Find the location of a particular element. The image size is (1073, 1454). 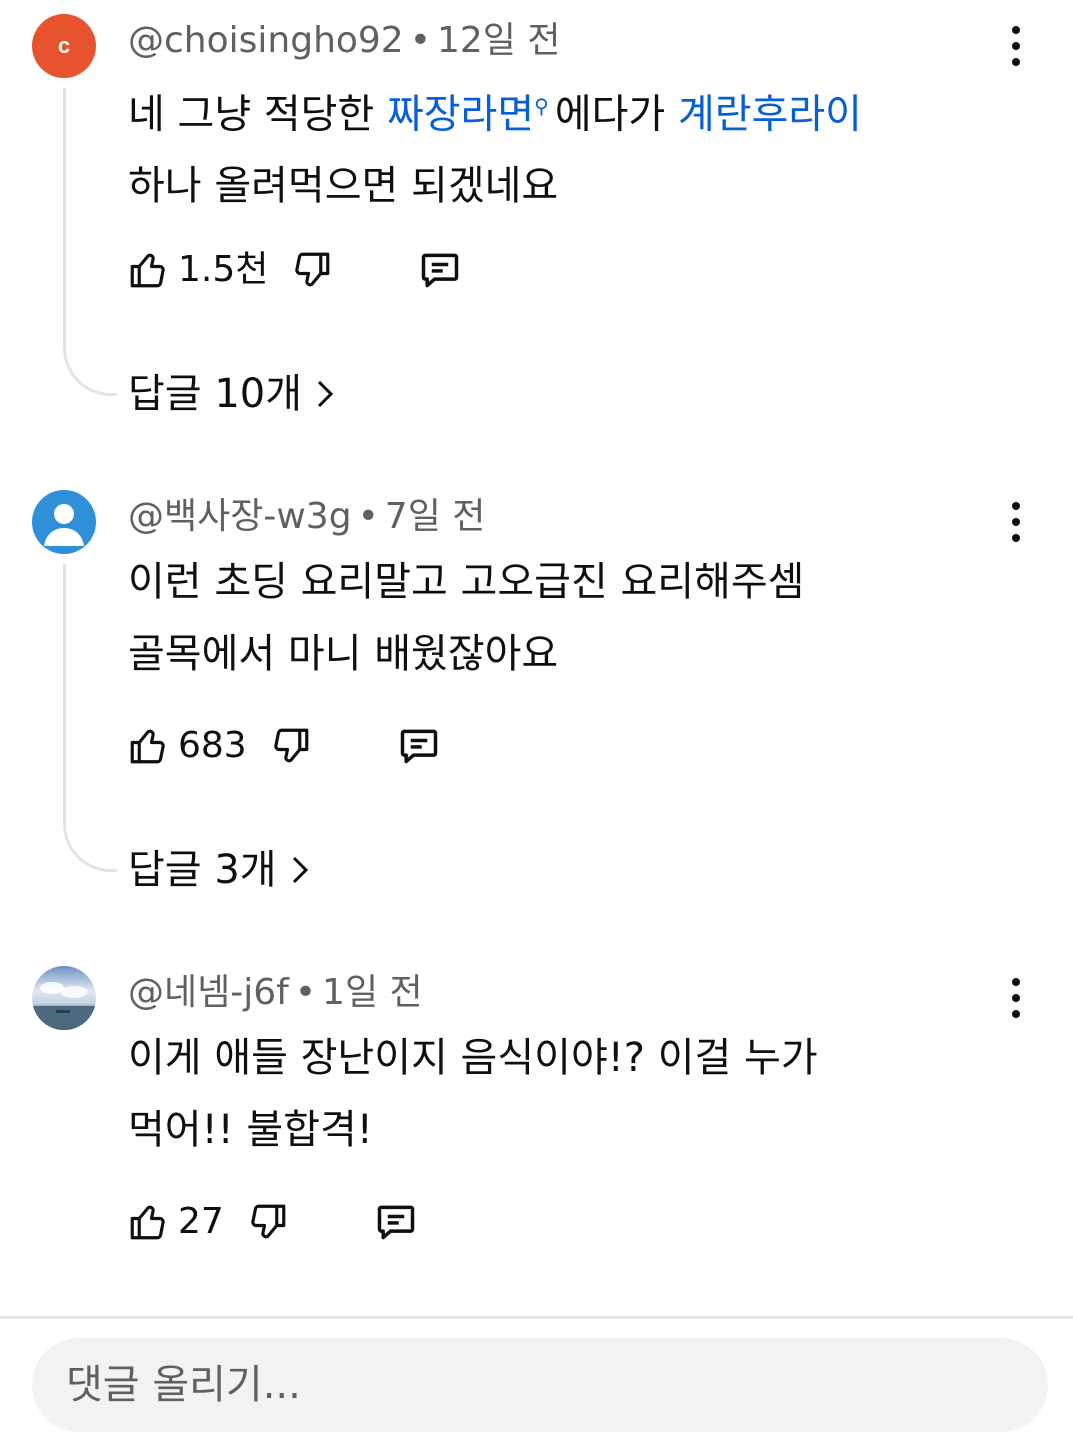

avatar-letter: c is located at coordinates (64, 45).